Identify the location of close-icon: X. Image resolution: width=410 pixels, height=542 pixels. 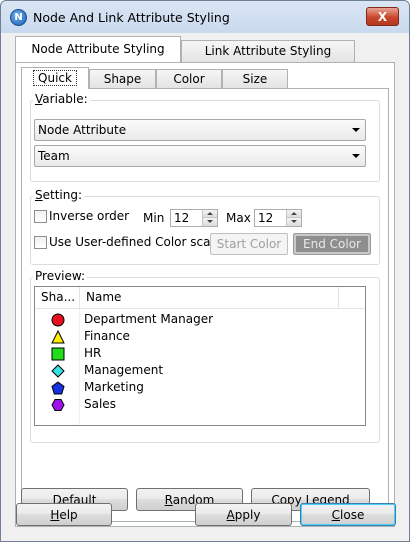
(382, 16).